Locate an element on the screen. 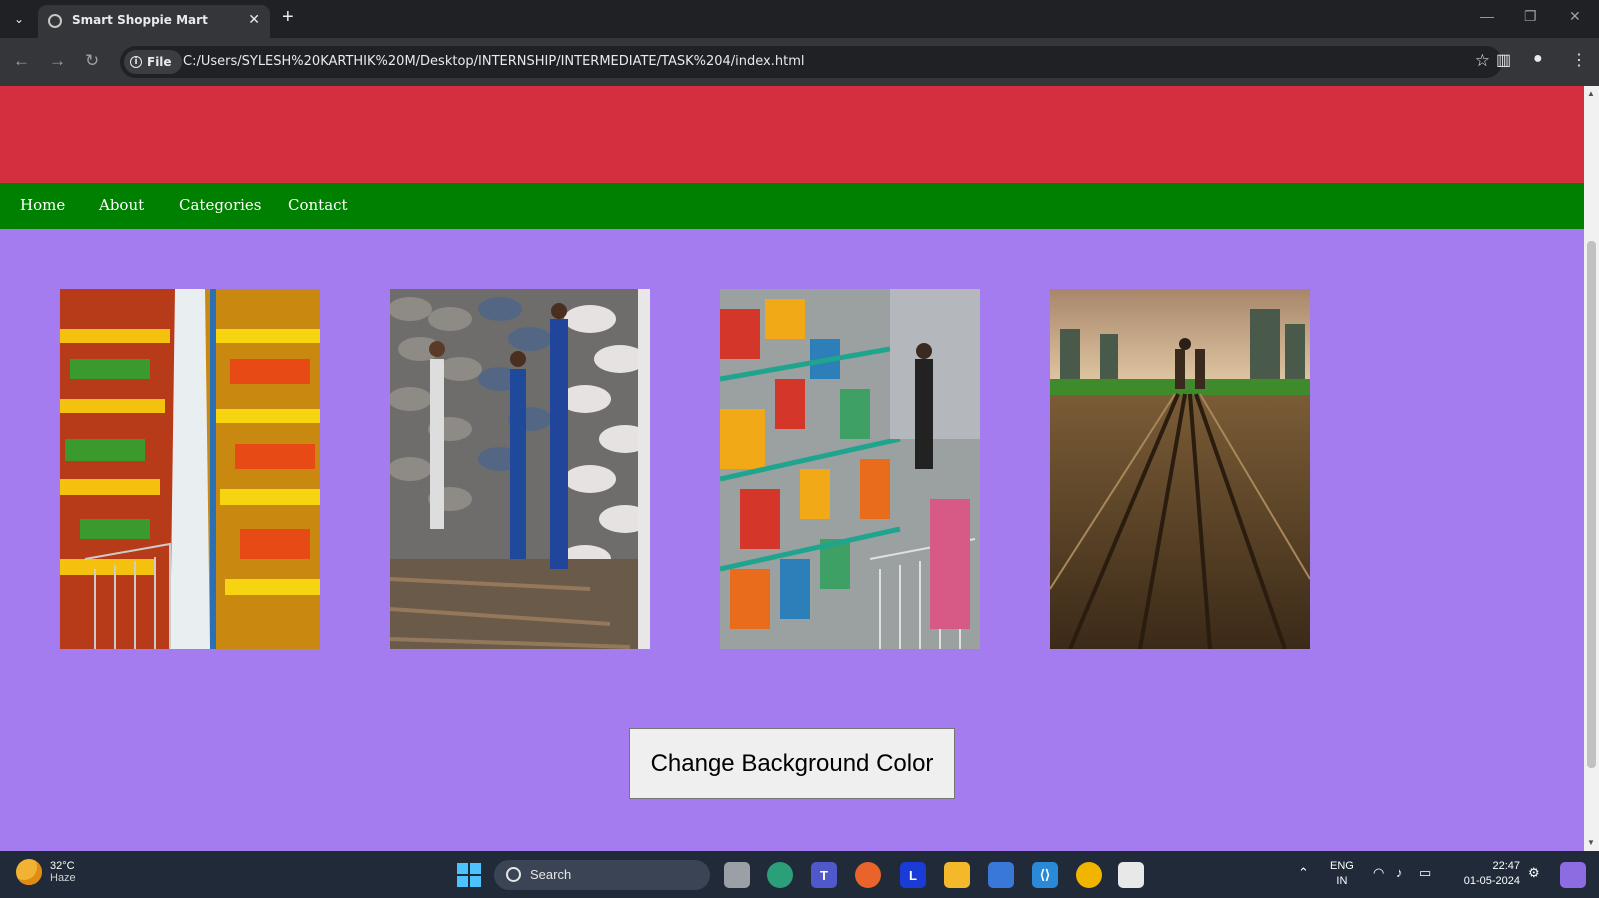 Image resolution: width=1599 pixels, height=898 pixels. site-info-label: File is located at coordinates (159, 62).